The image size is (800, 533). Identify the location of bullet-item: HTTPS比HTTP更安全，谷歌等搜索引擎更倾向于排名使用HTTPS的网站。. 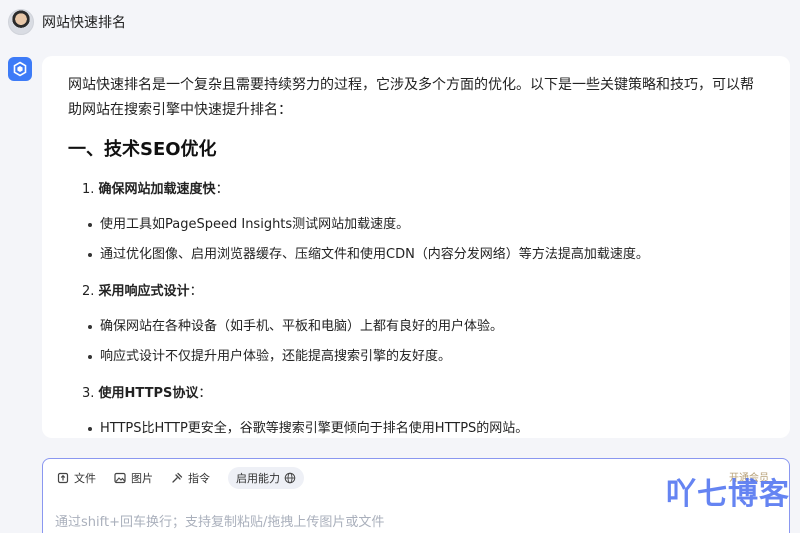
(416, 428).